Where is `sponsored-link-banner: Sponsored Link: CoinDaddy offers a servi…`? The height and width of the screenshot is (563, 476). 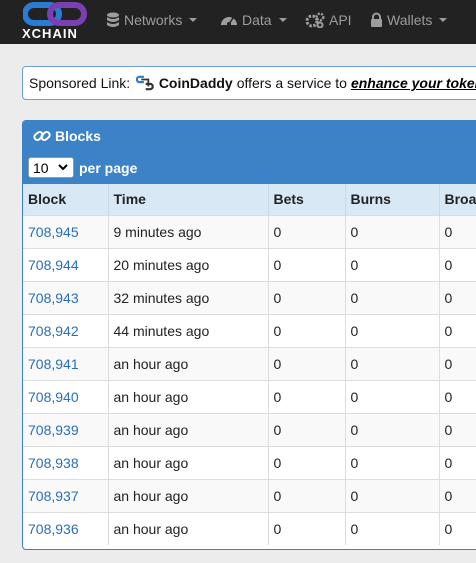
sponsored-link-banner: Sponsored Link: CoinDaddy offers a servi… is located at coordinates (249, 83).